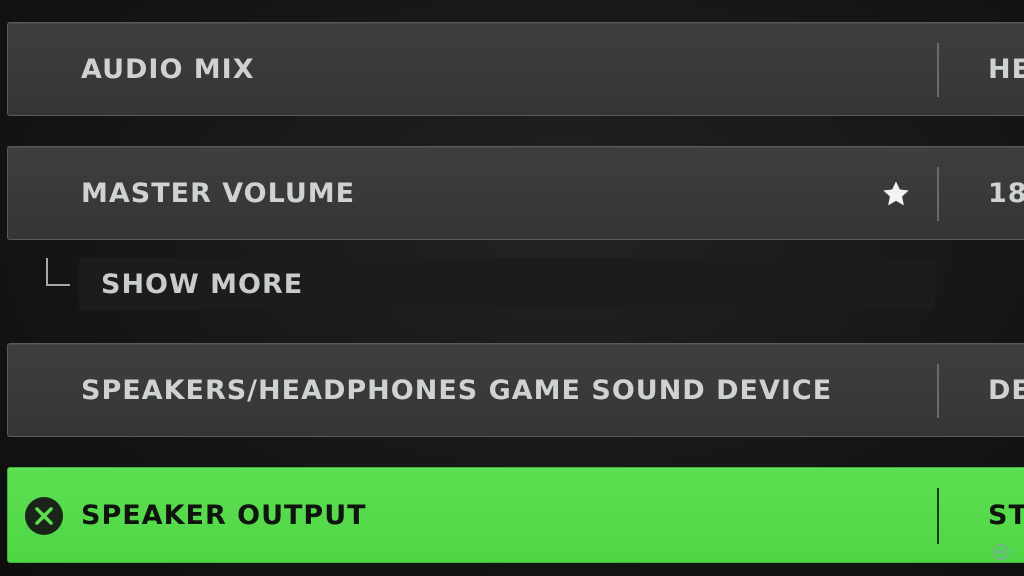 The image size is (1024, 576). I want to click on show-more-label: SHOW MORE, so click(202, 284).